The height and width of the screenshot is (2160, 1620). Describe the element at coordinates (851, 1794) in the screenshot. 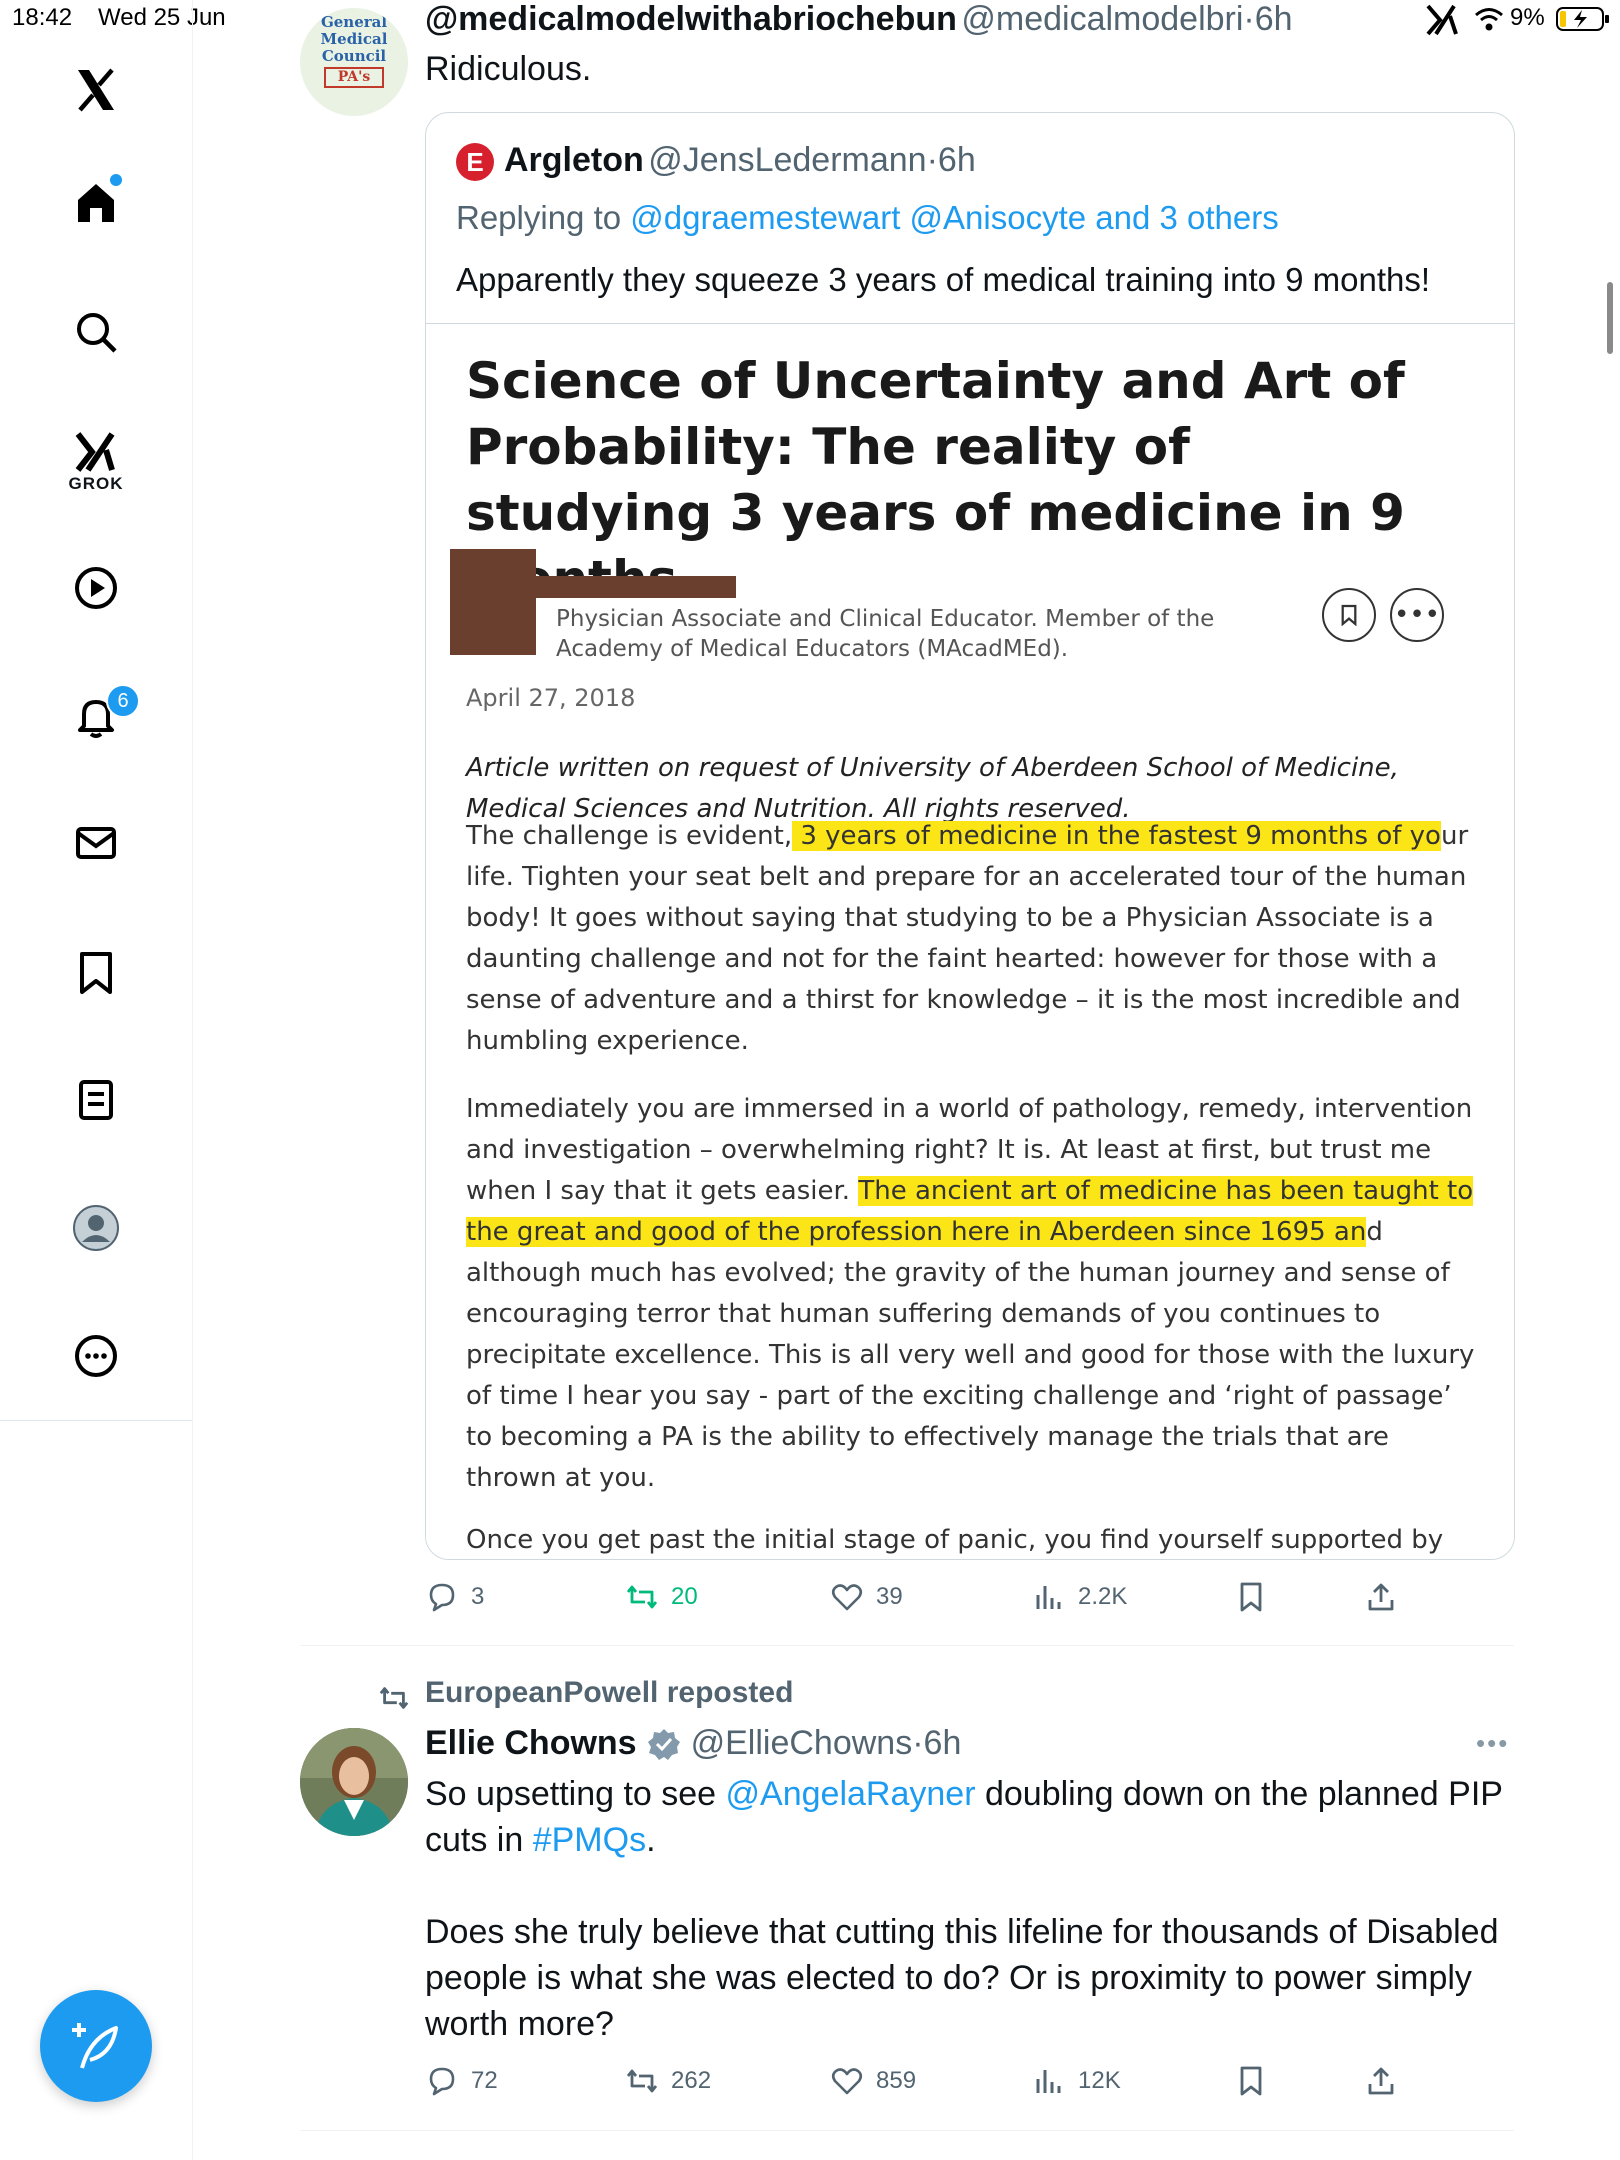

I see `mention-link: @AngelaRayner` at that location.